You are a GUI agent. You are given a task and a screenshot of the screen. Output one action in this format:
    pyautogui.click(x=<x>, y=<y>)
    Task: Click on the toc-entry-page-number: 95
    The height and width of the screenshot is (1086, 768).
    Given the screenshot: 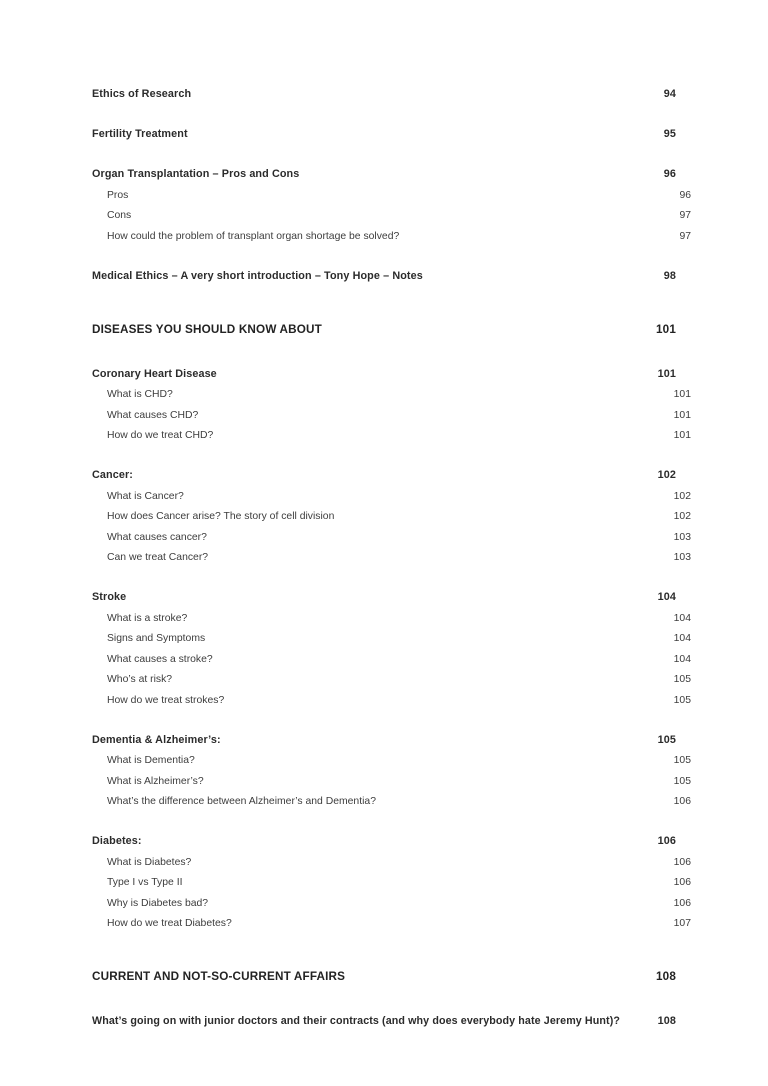 What is the action you would take?
    pyautogui.click(x=669, y=134)
    